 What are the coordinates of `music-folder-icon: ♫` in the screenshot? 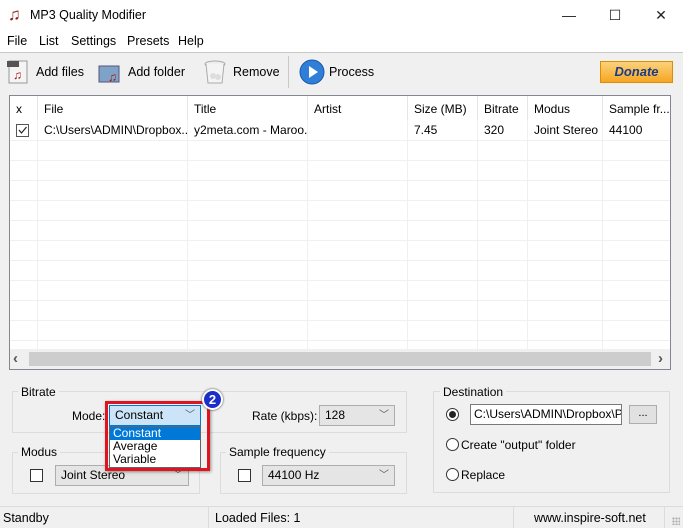 It's located at (110, 72).